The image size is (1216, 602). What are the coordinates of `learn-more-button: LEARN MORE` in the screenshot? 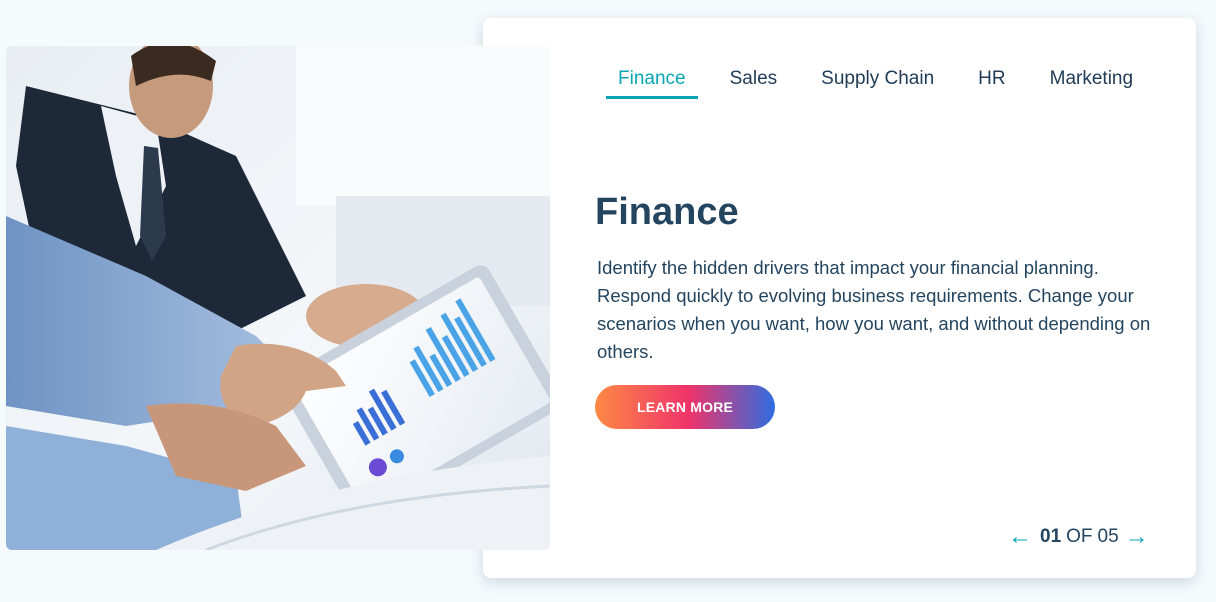 It's located at (685, 407).